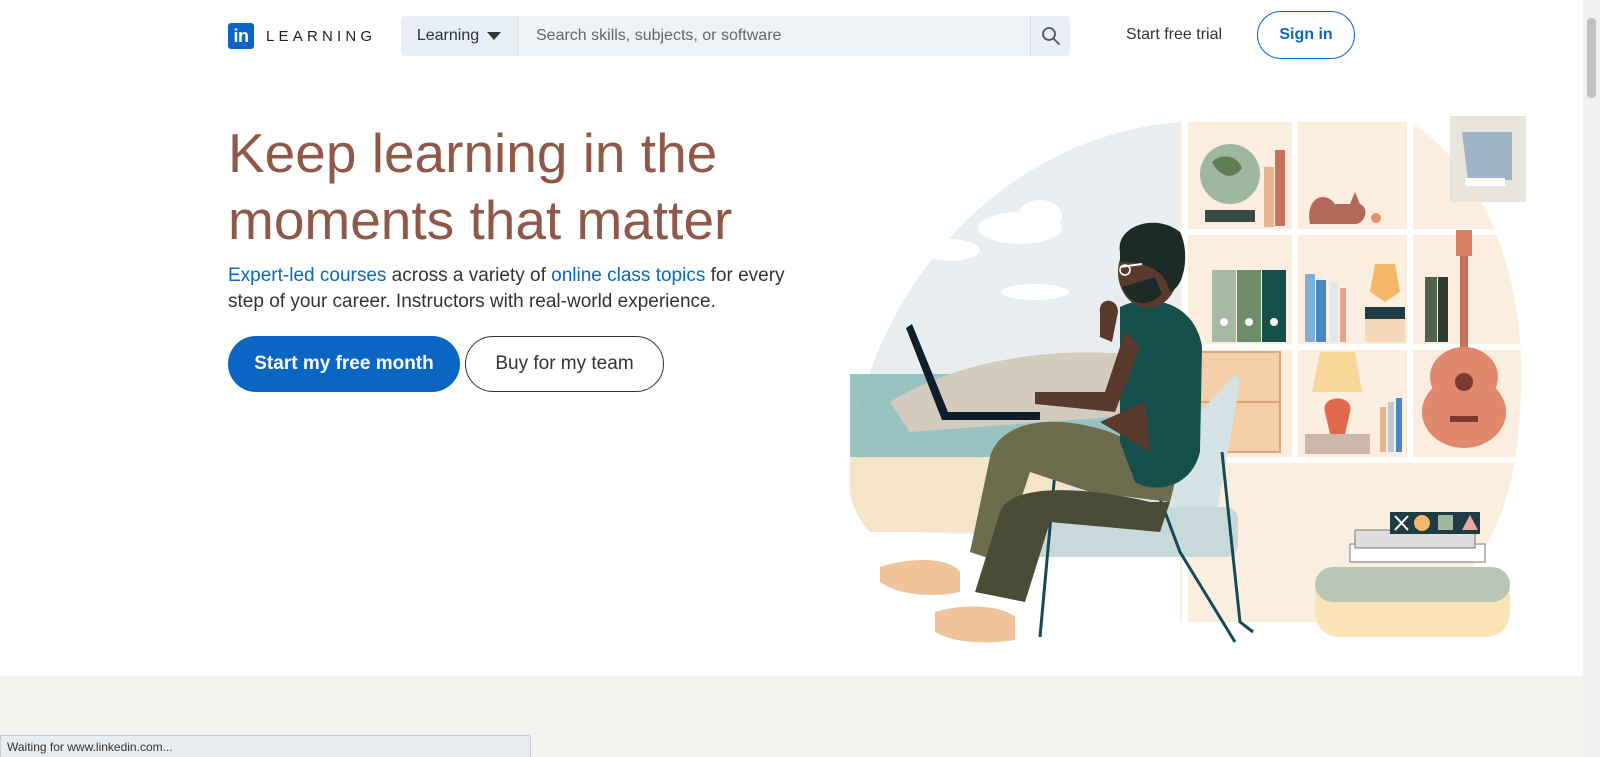 The height and width of the screenshot is (757, 1600). Describe the element at coordinates (480, 186) in the screenshot. I see `hero-title: Keep learning in the moments that matter` at that location.